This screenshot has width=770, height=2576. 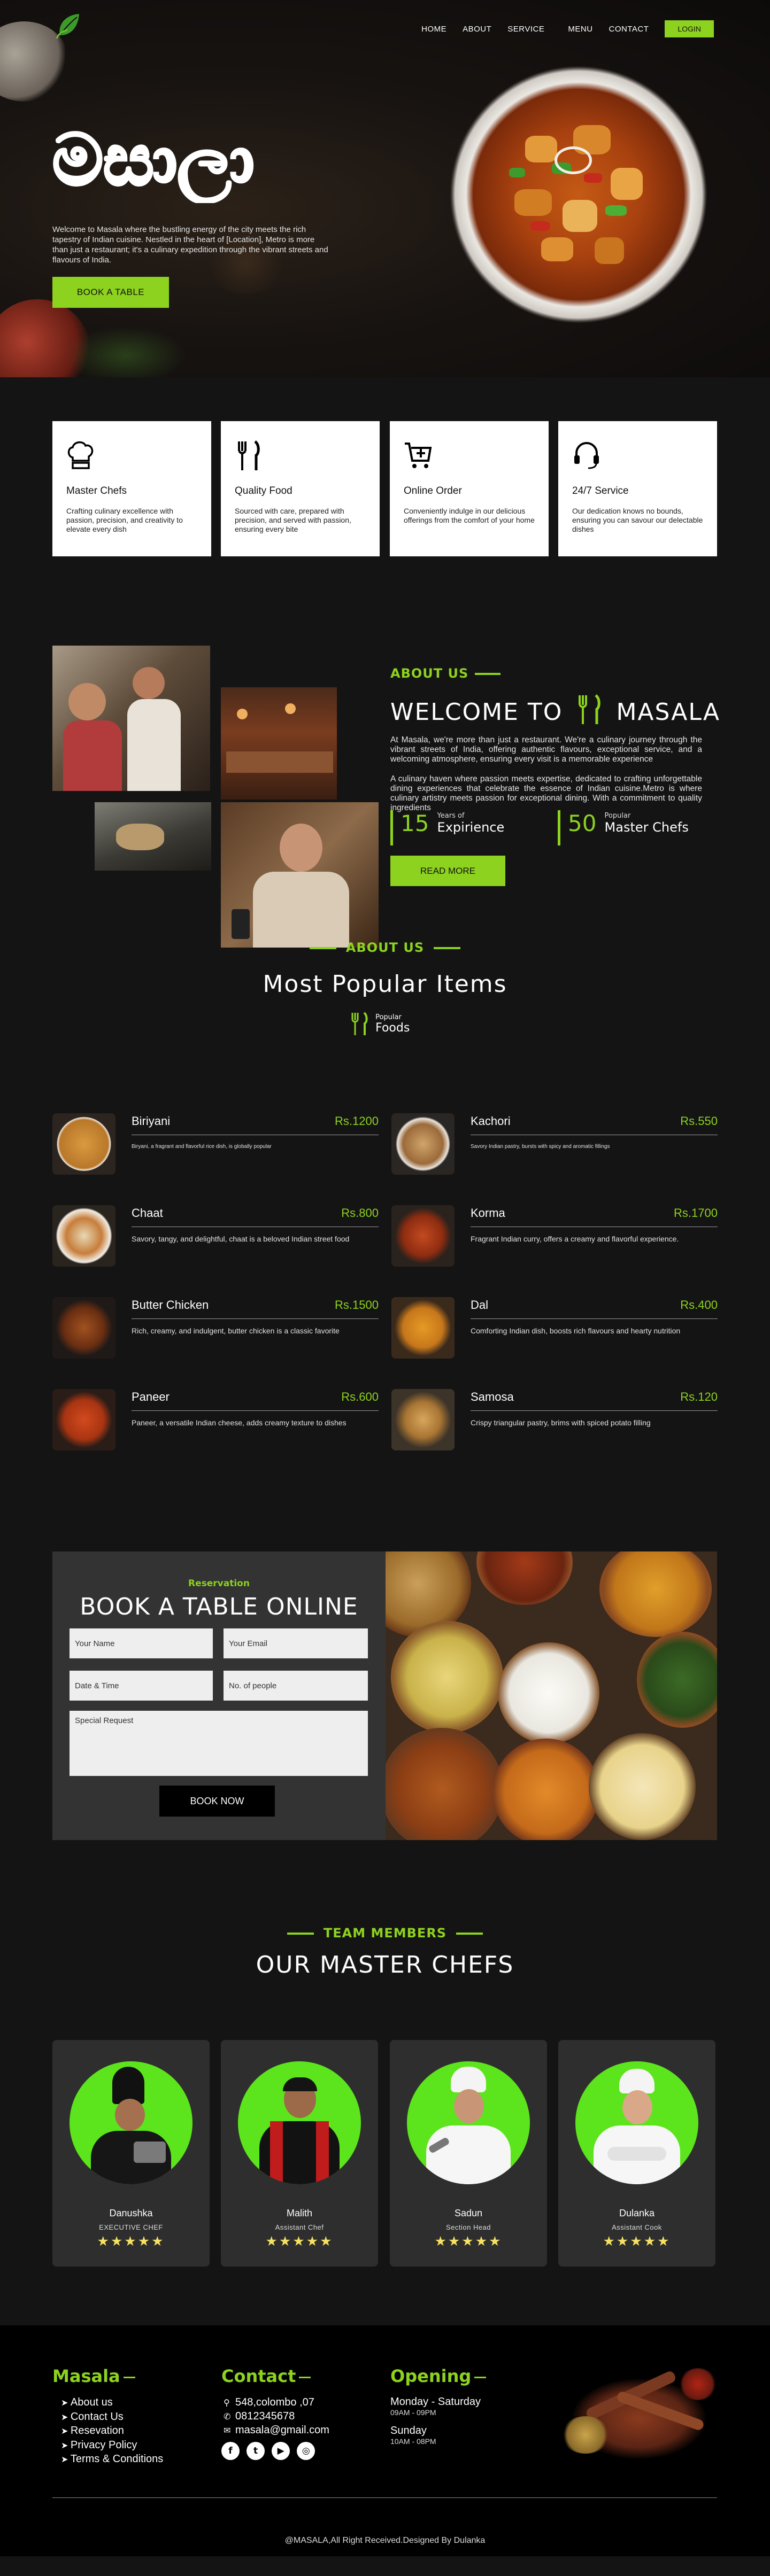 I want to click on login-button: LOGIN, so click(x=689, y=29).